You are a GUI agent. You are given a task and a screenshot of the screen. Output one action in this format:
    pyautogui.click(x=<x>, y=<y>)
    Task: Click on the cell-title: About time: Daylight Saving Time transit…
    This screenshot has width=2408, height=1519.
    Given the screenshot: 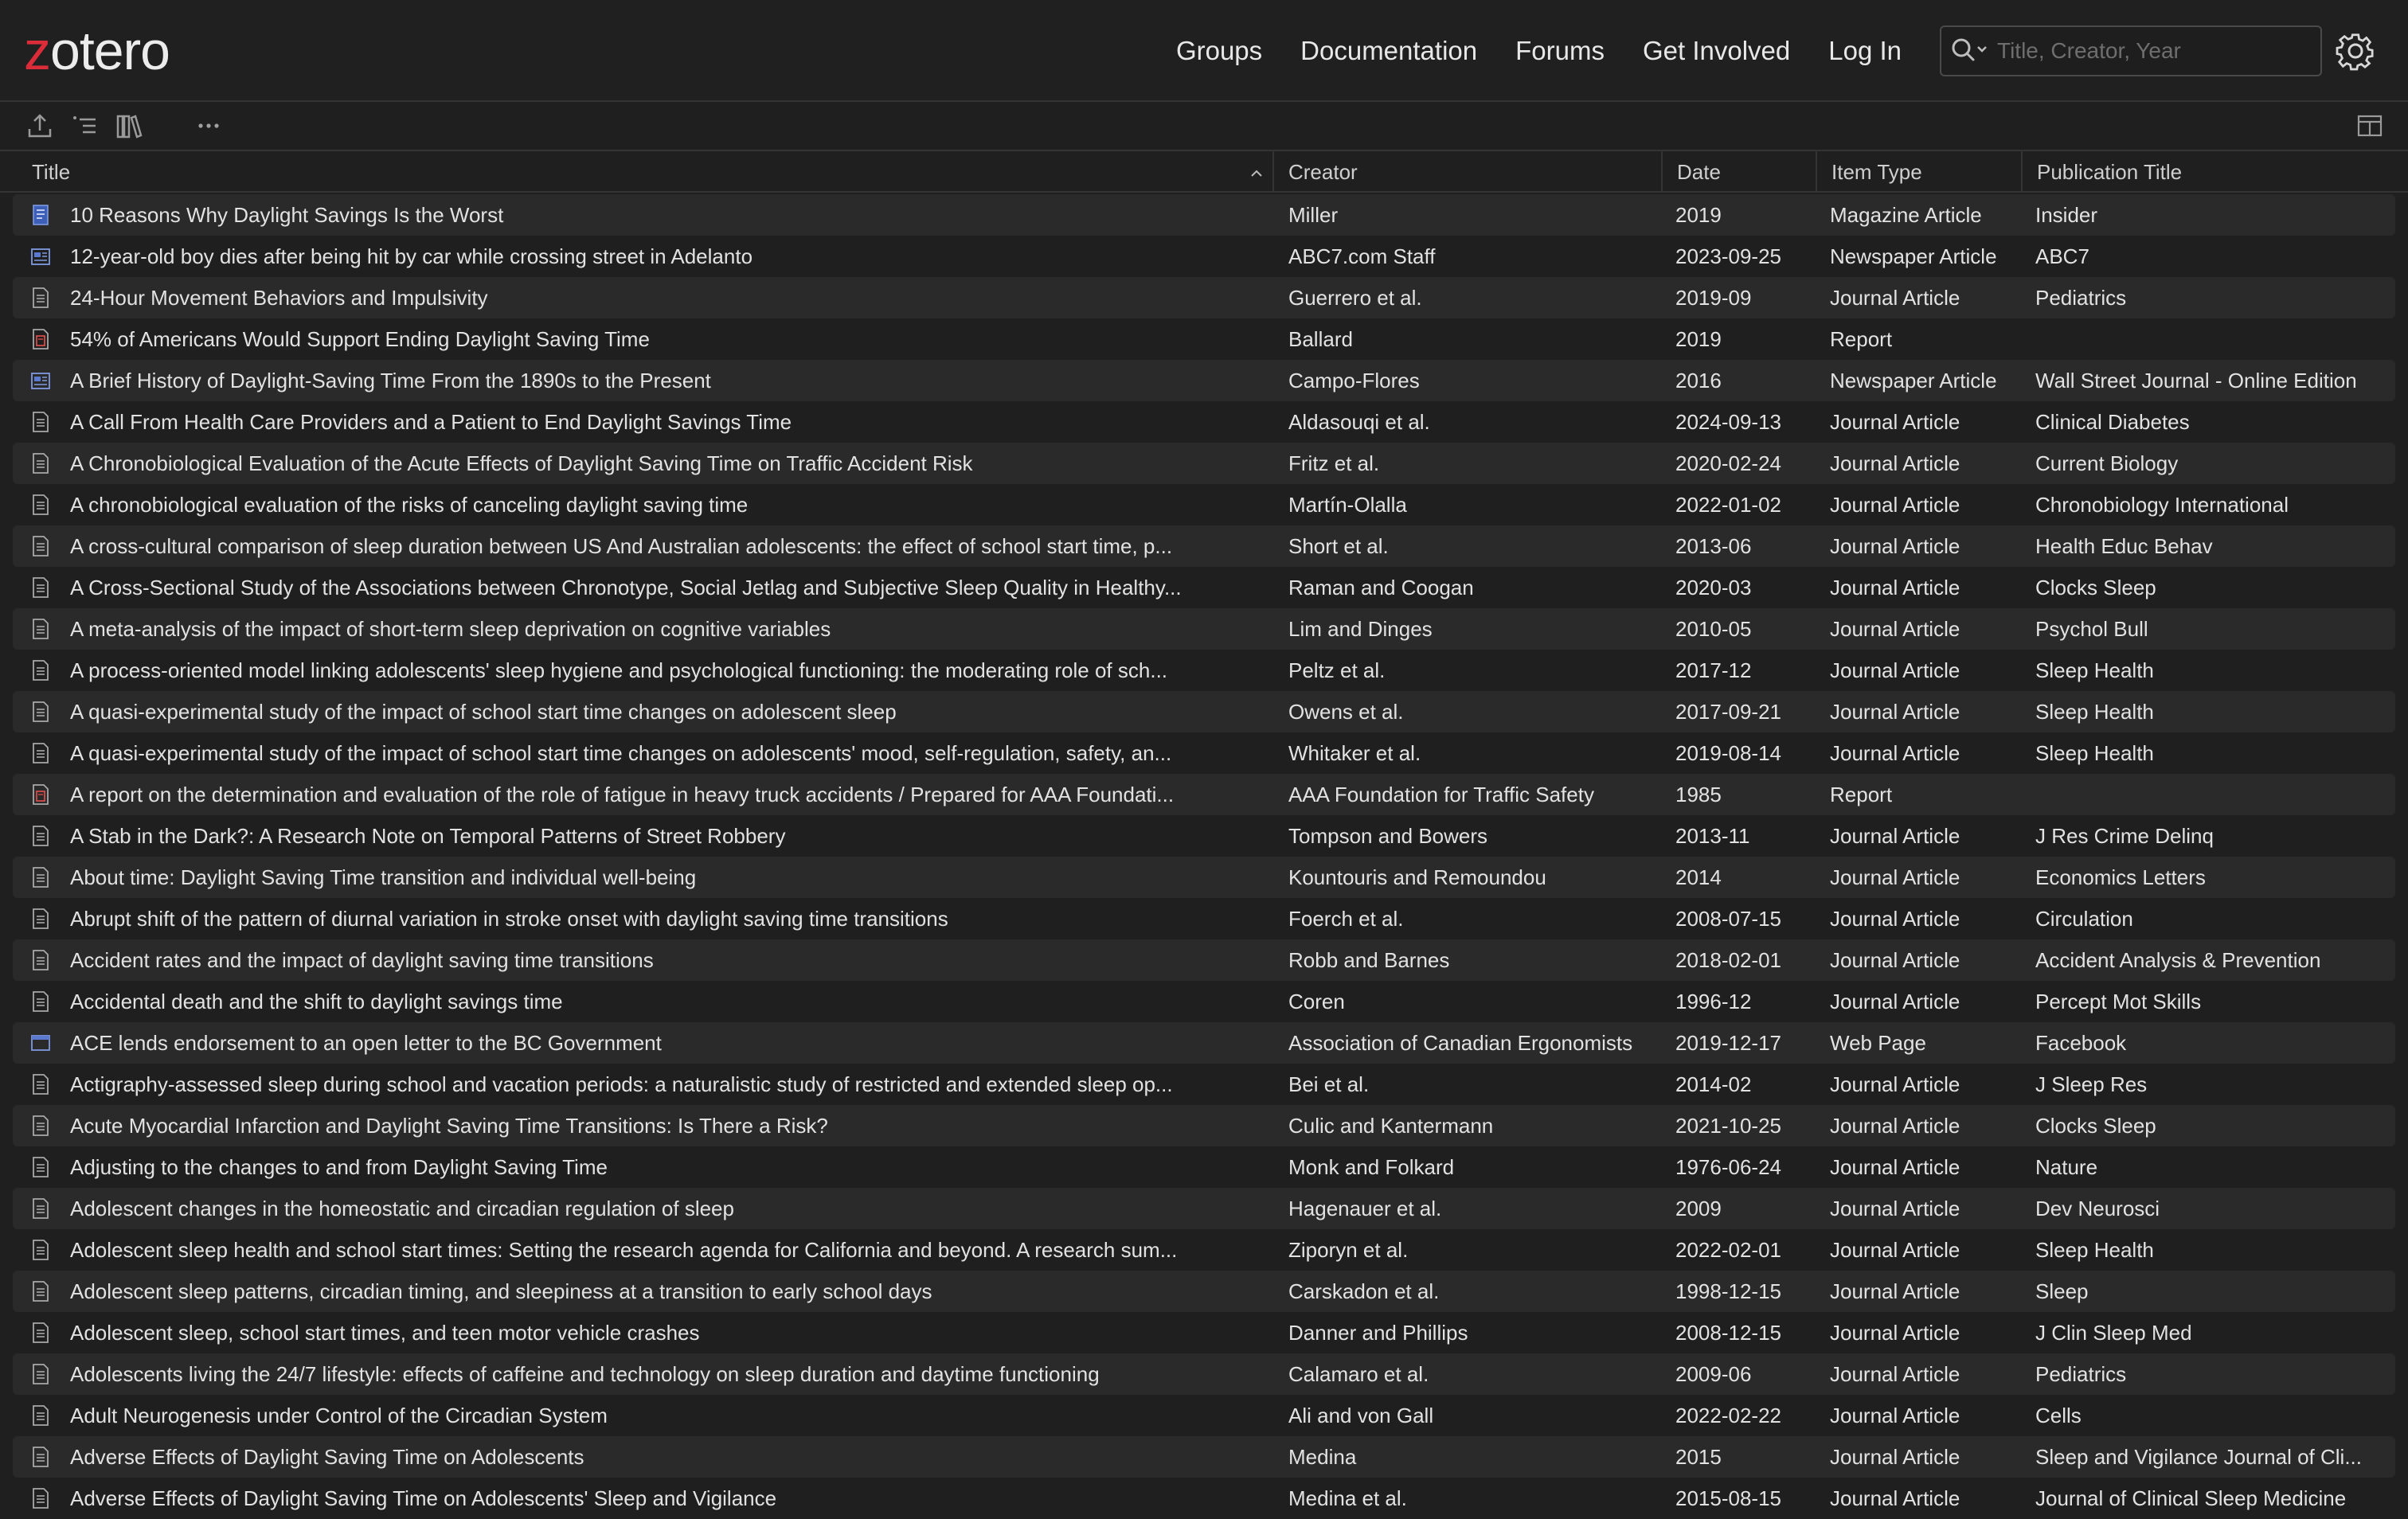 What is the action you would take?
    pyautogui.click(x=383, y=877)
    